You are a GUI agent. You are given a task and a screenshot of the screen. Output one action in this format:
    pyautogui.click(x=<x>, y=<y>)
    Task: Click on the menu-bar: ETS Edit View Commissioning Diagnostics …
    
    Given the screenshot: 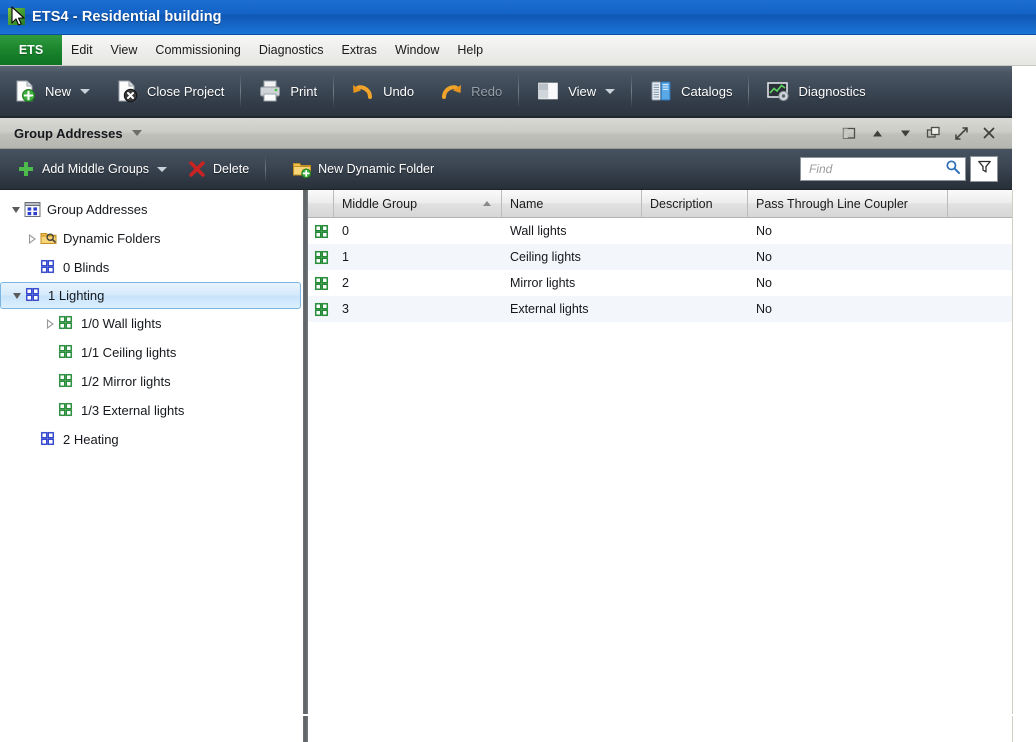 What is the action you would take?
    pyautogui.click(x=518, y=50)
    